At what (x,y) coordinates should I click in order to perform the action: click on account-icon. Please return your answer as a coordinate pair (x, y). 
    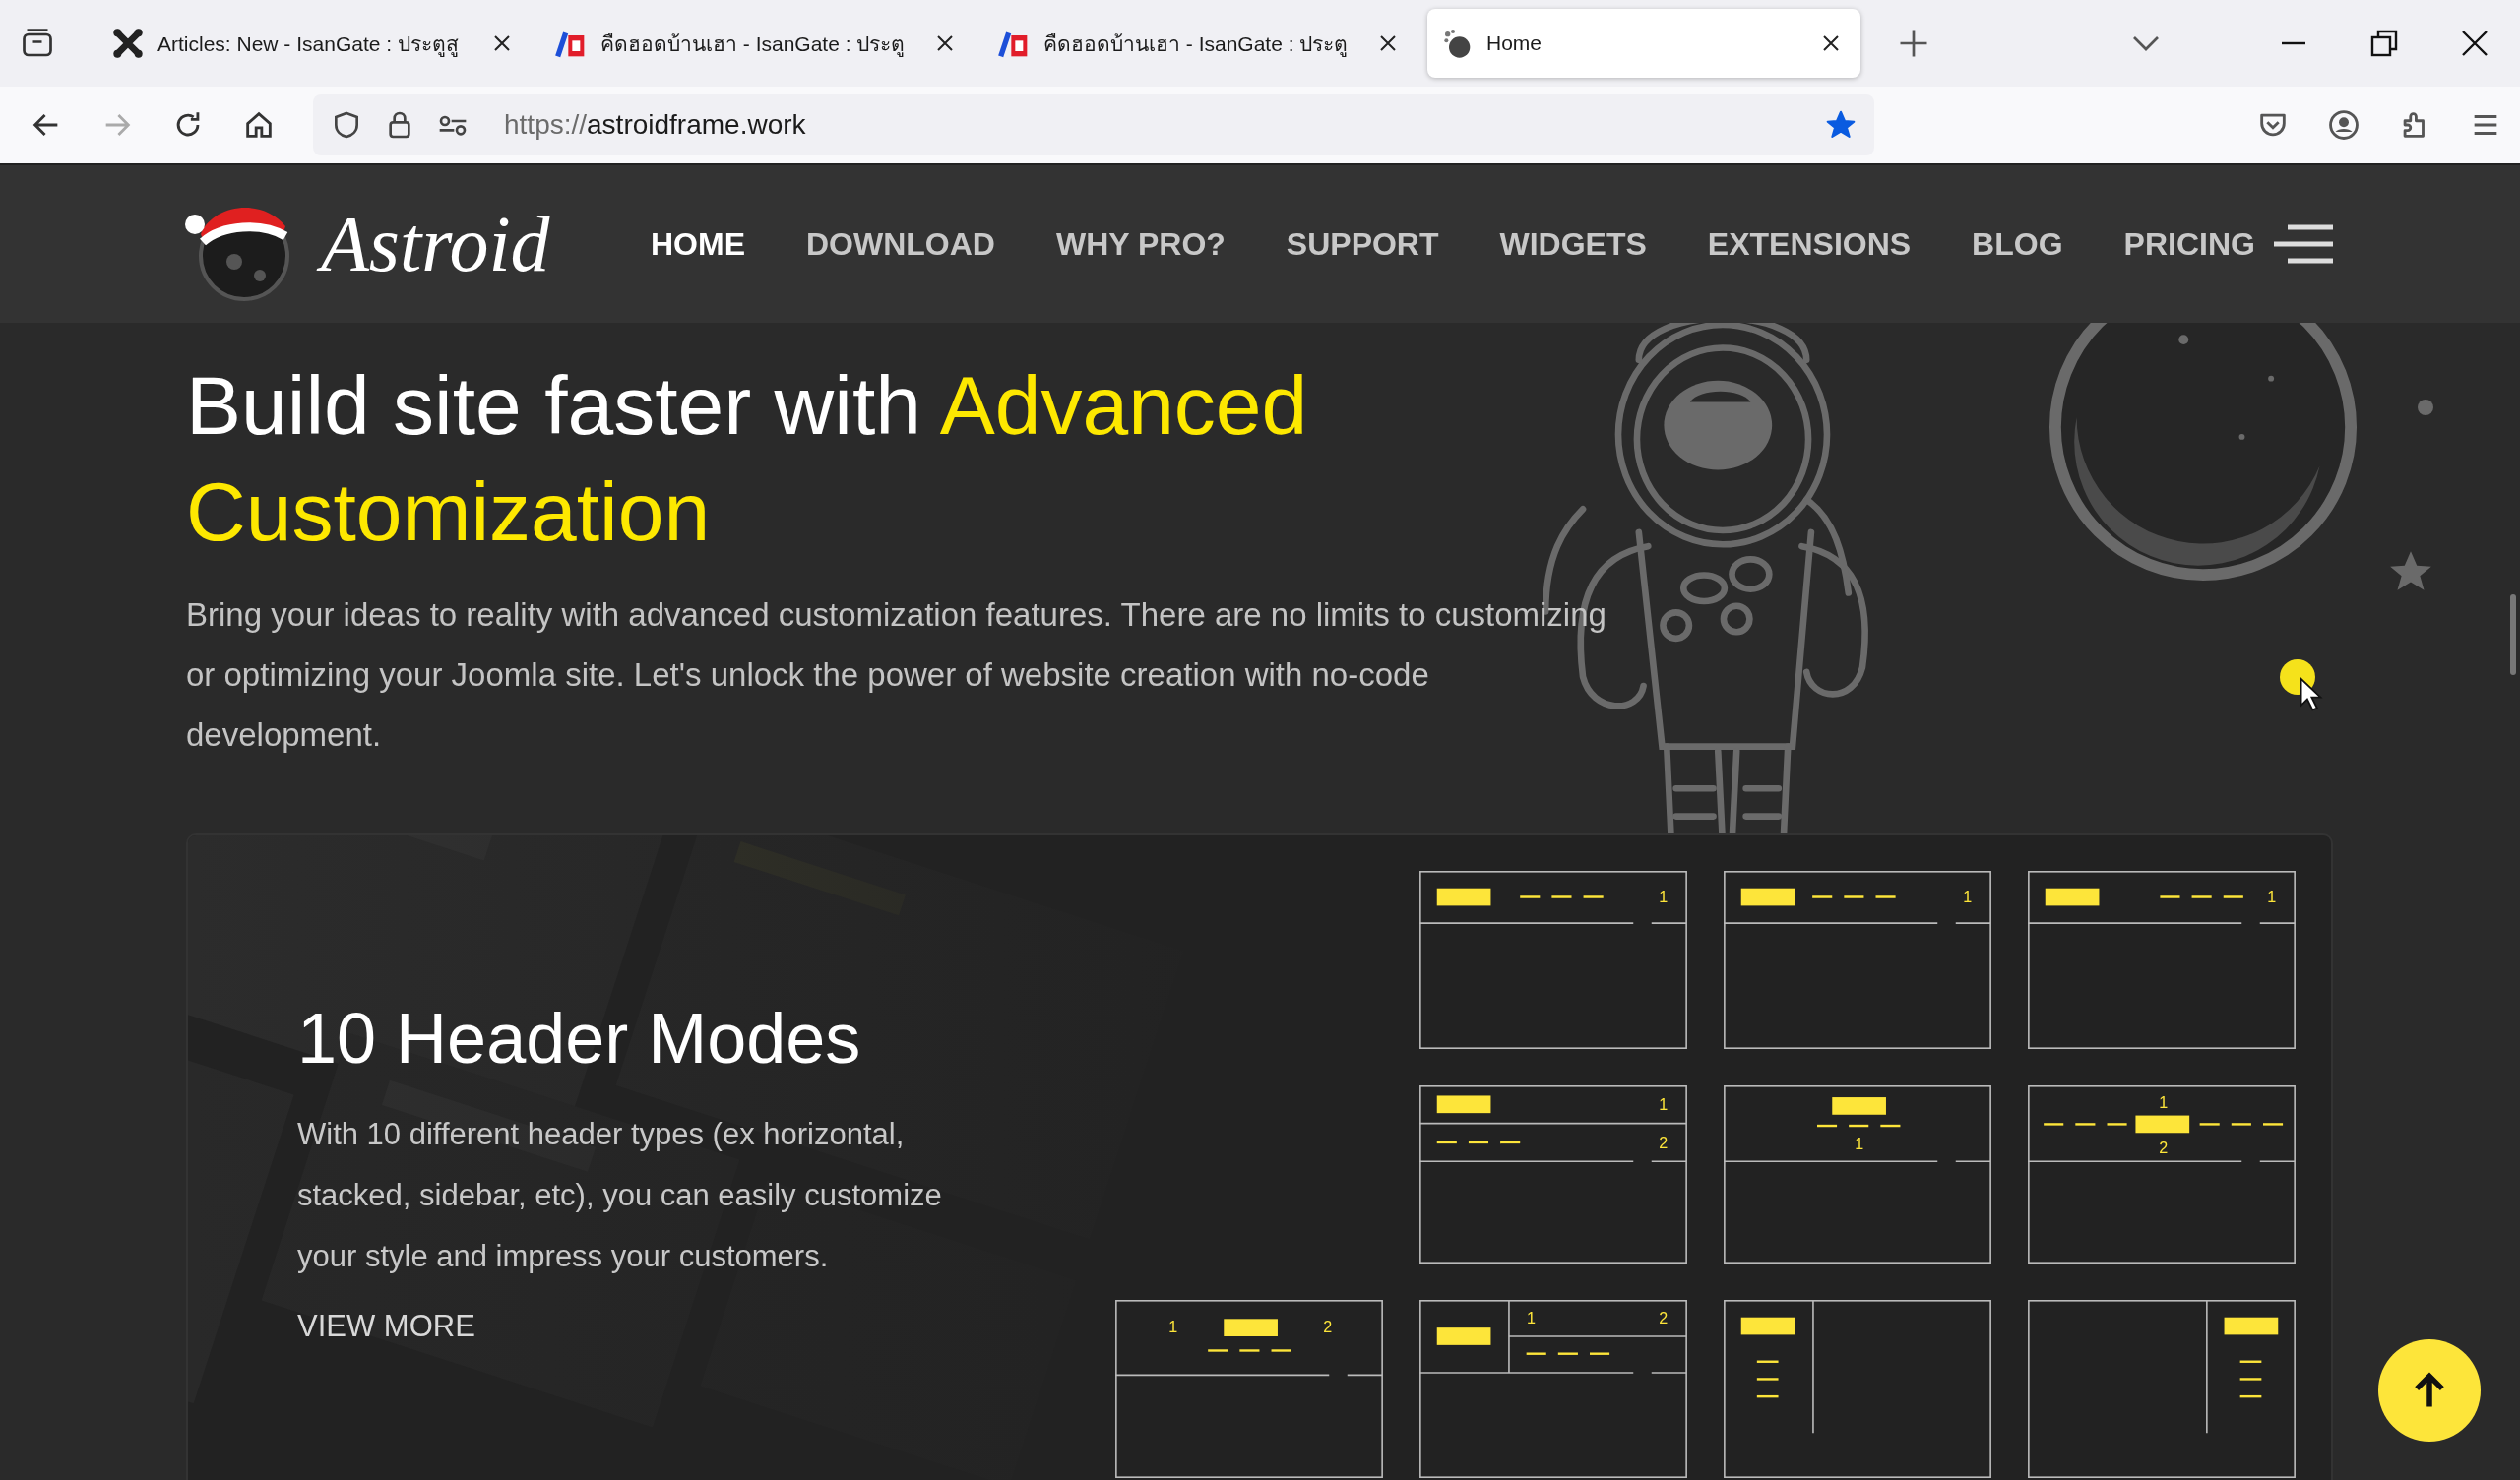
    Looking at the image, I should click on (2344, 125).